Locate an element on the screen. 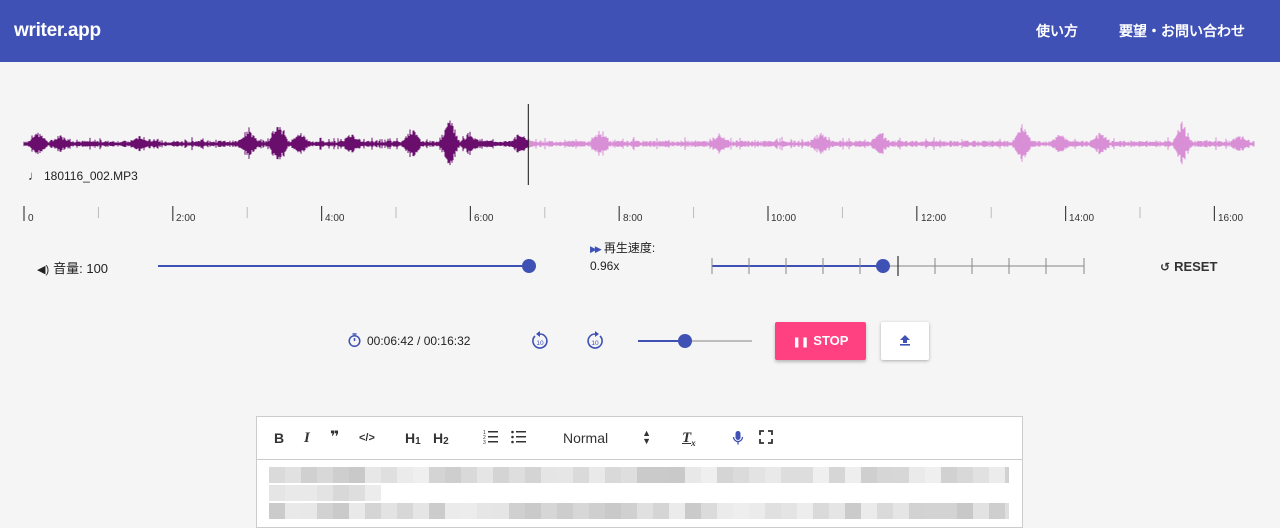  italic-button: I is located at coordinates (307, 438).